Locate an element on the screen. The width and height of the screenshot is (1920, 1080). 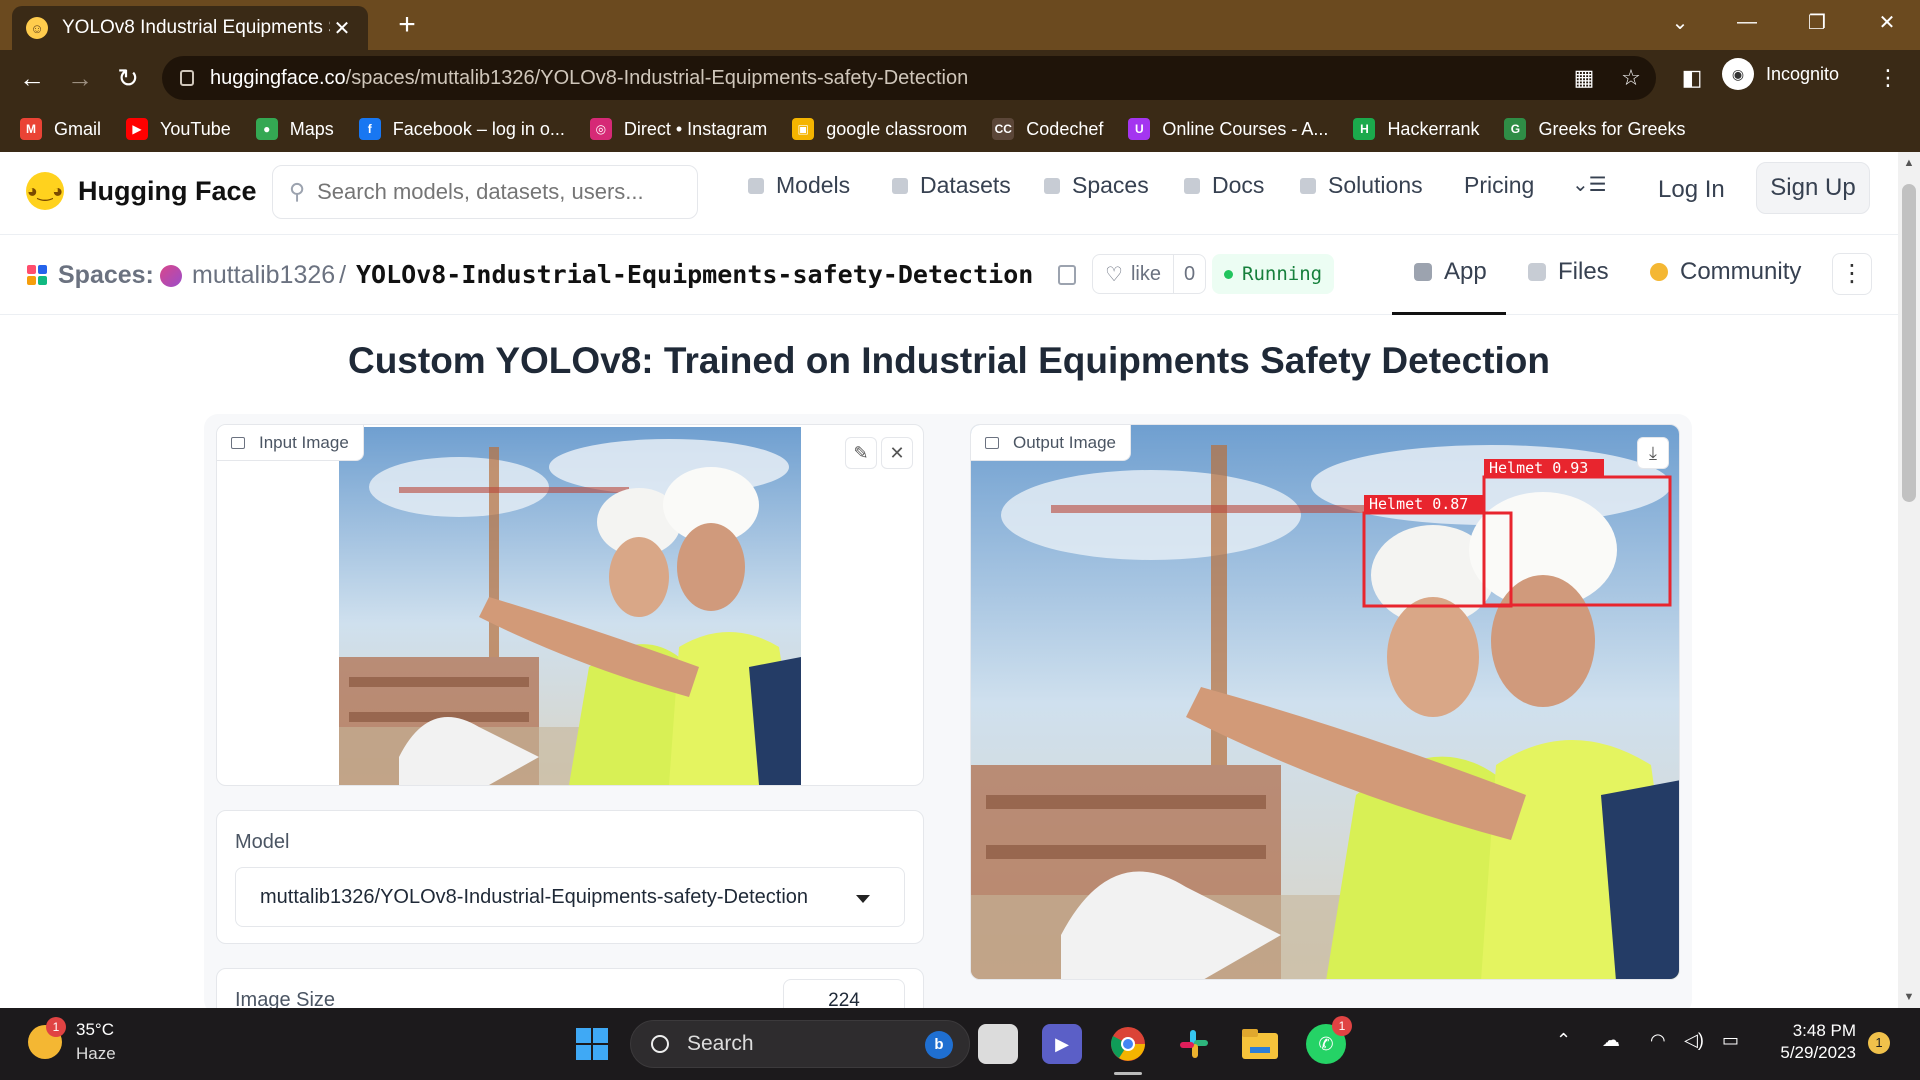
task-view-icon is located at coordinates (998, 1044).